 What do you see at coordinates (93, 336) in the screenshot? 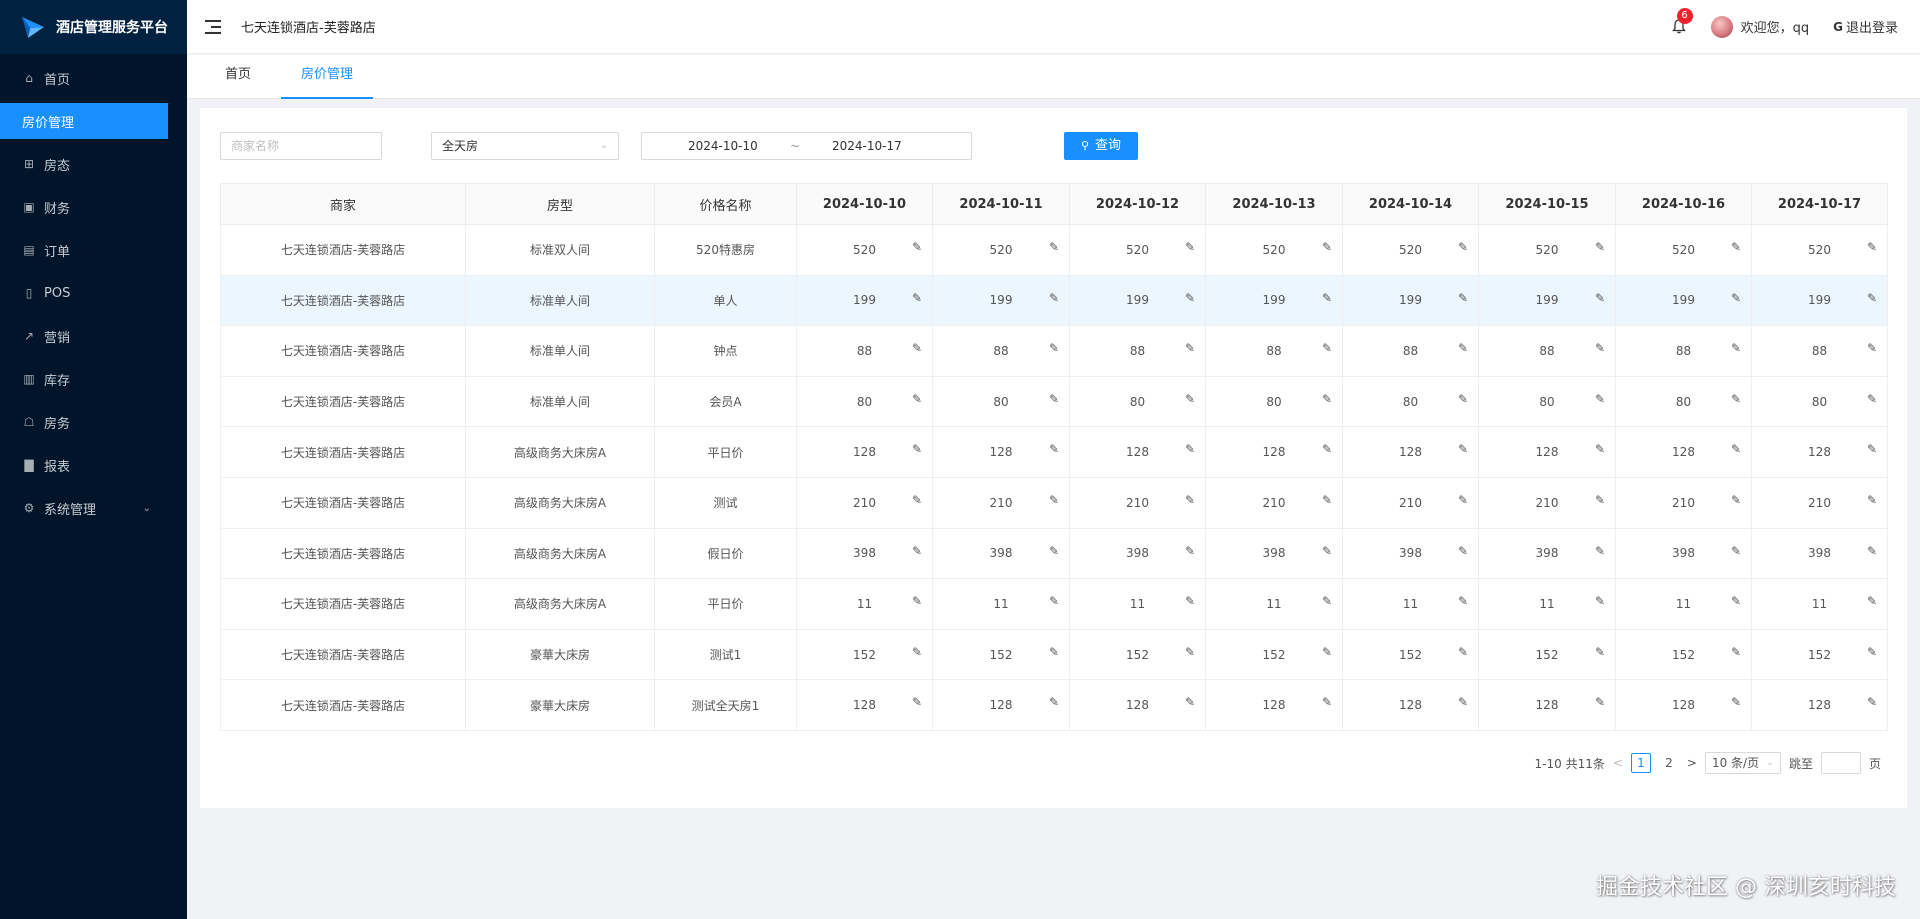
I see `sidebar-item-6: ↗ 营销` at bounding box center [93, 336].